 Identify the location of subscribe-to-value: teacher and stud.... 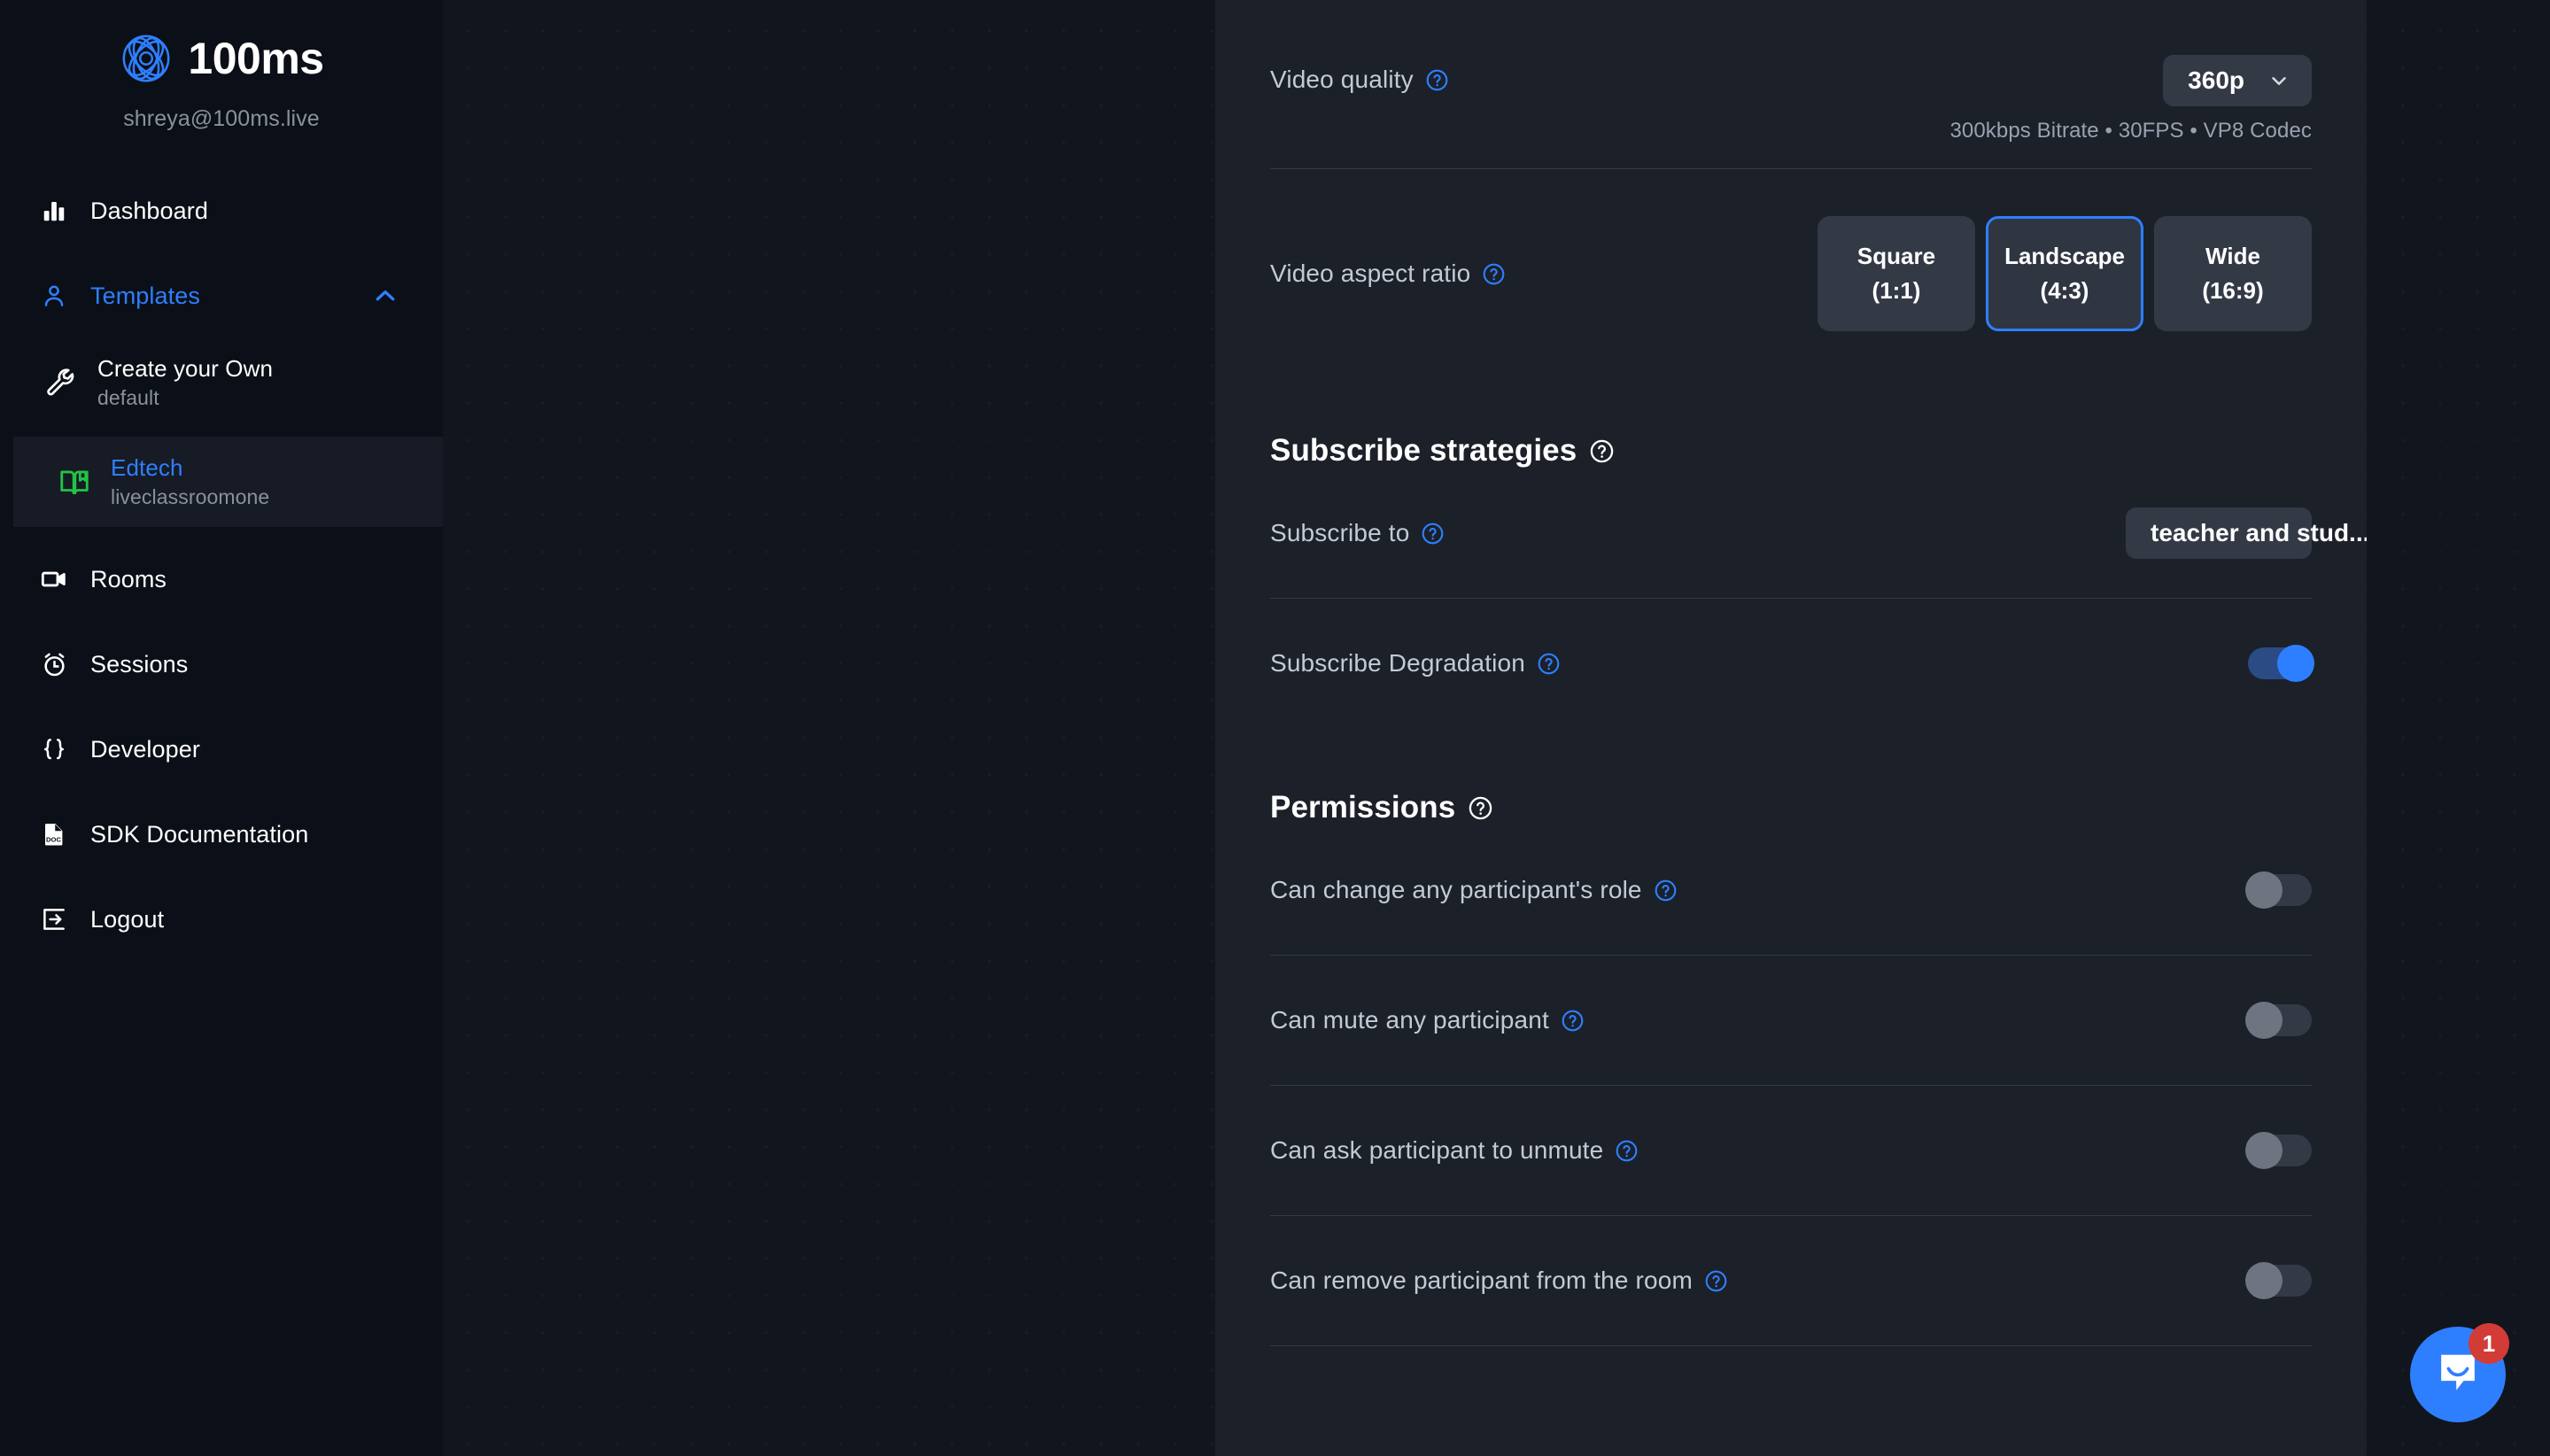
(2259, 532).